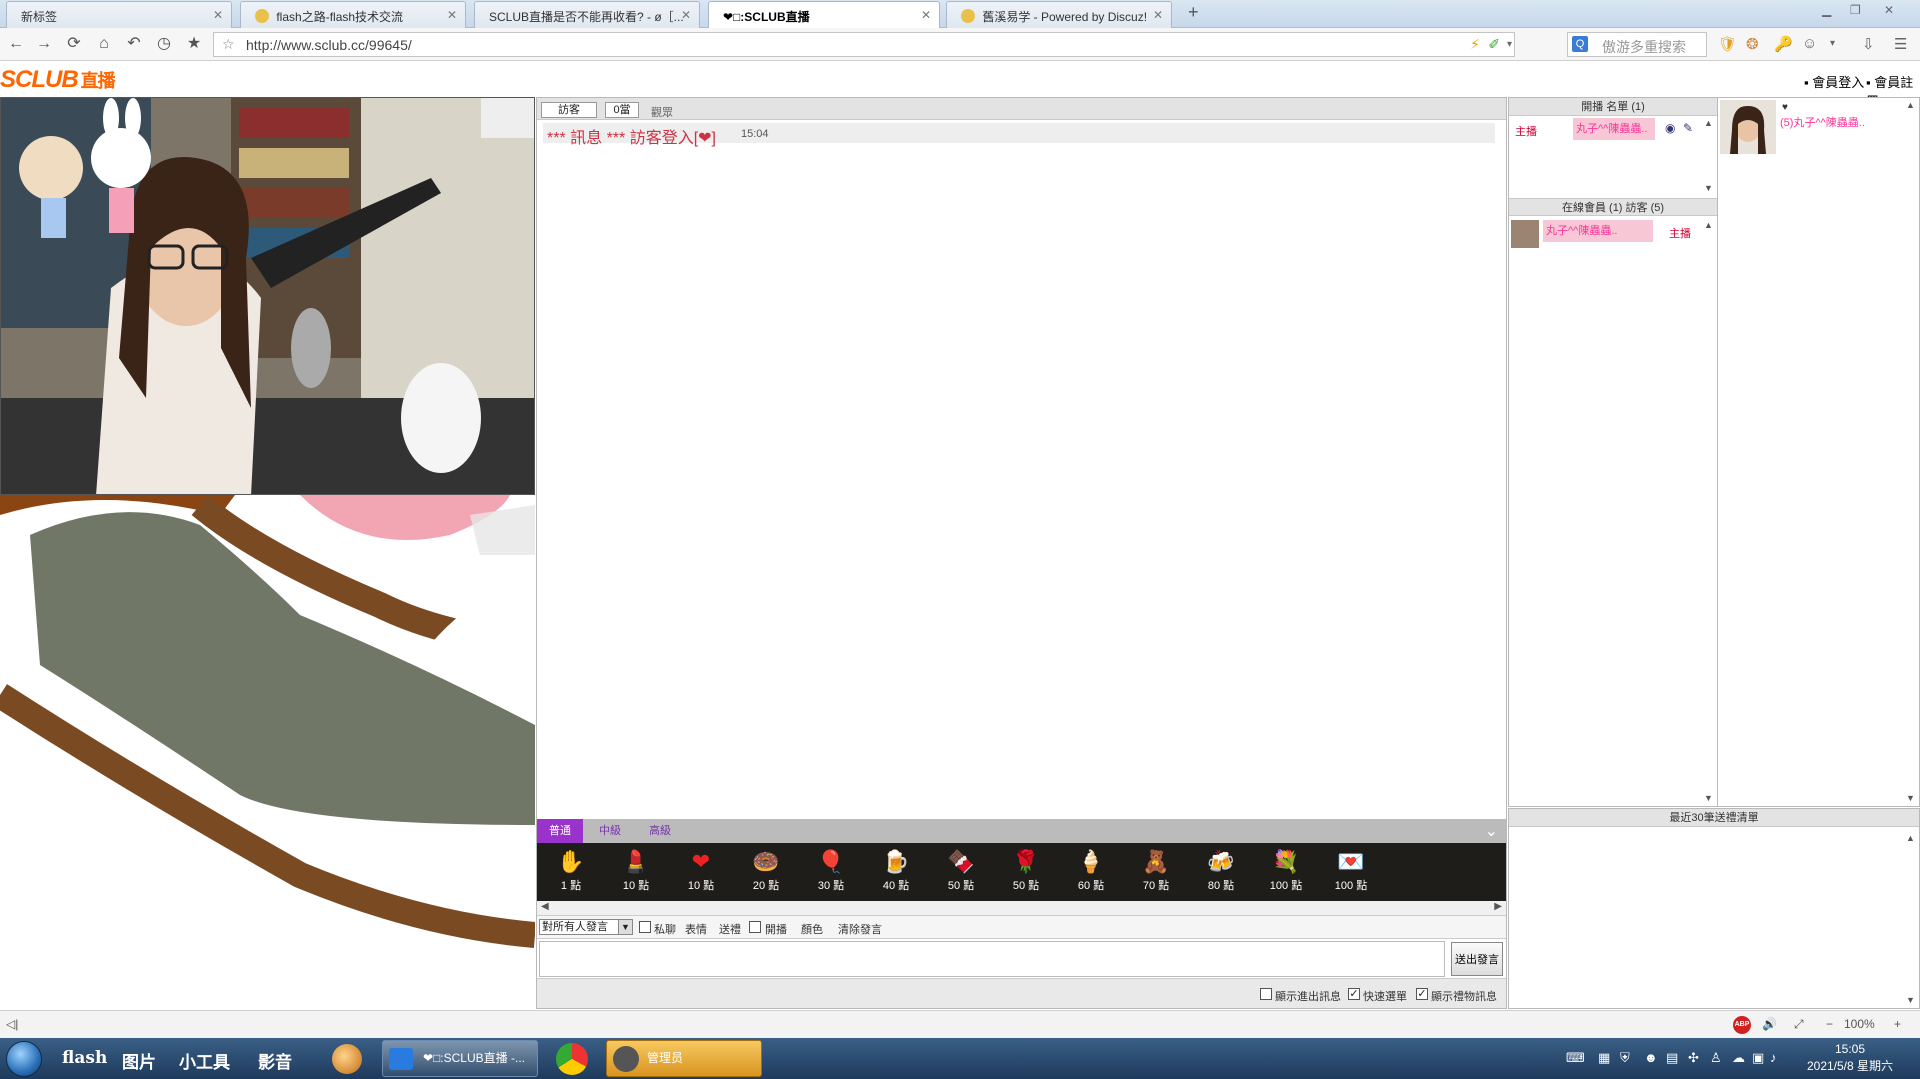  I want to click on system-clock: 15:05 2021/5/8 星期六, so click(1850, 1058).